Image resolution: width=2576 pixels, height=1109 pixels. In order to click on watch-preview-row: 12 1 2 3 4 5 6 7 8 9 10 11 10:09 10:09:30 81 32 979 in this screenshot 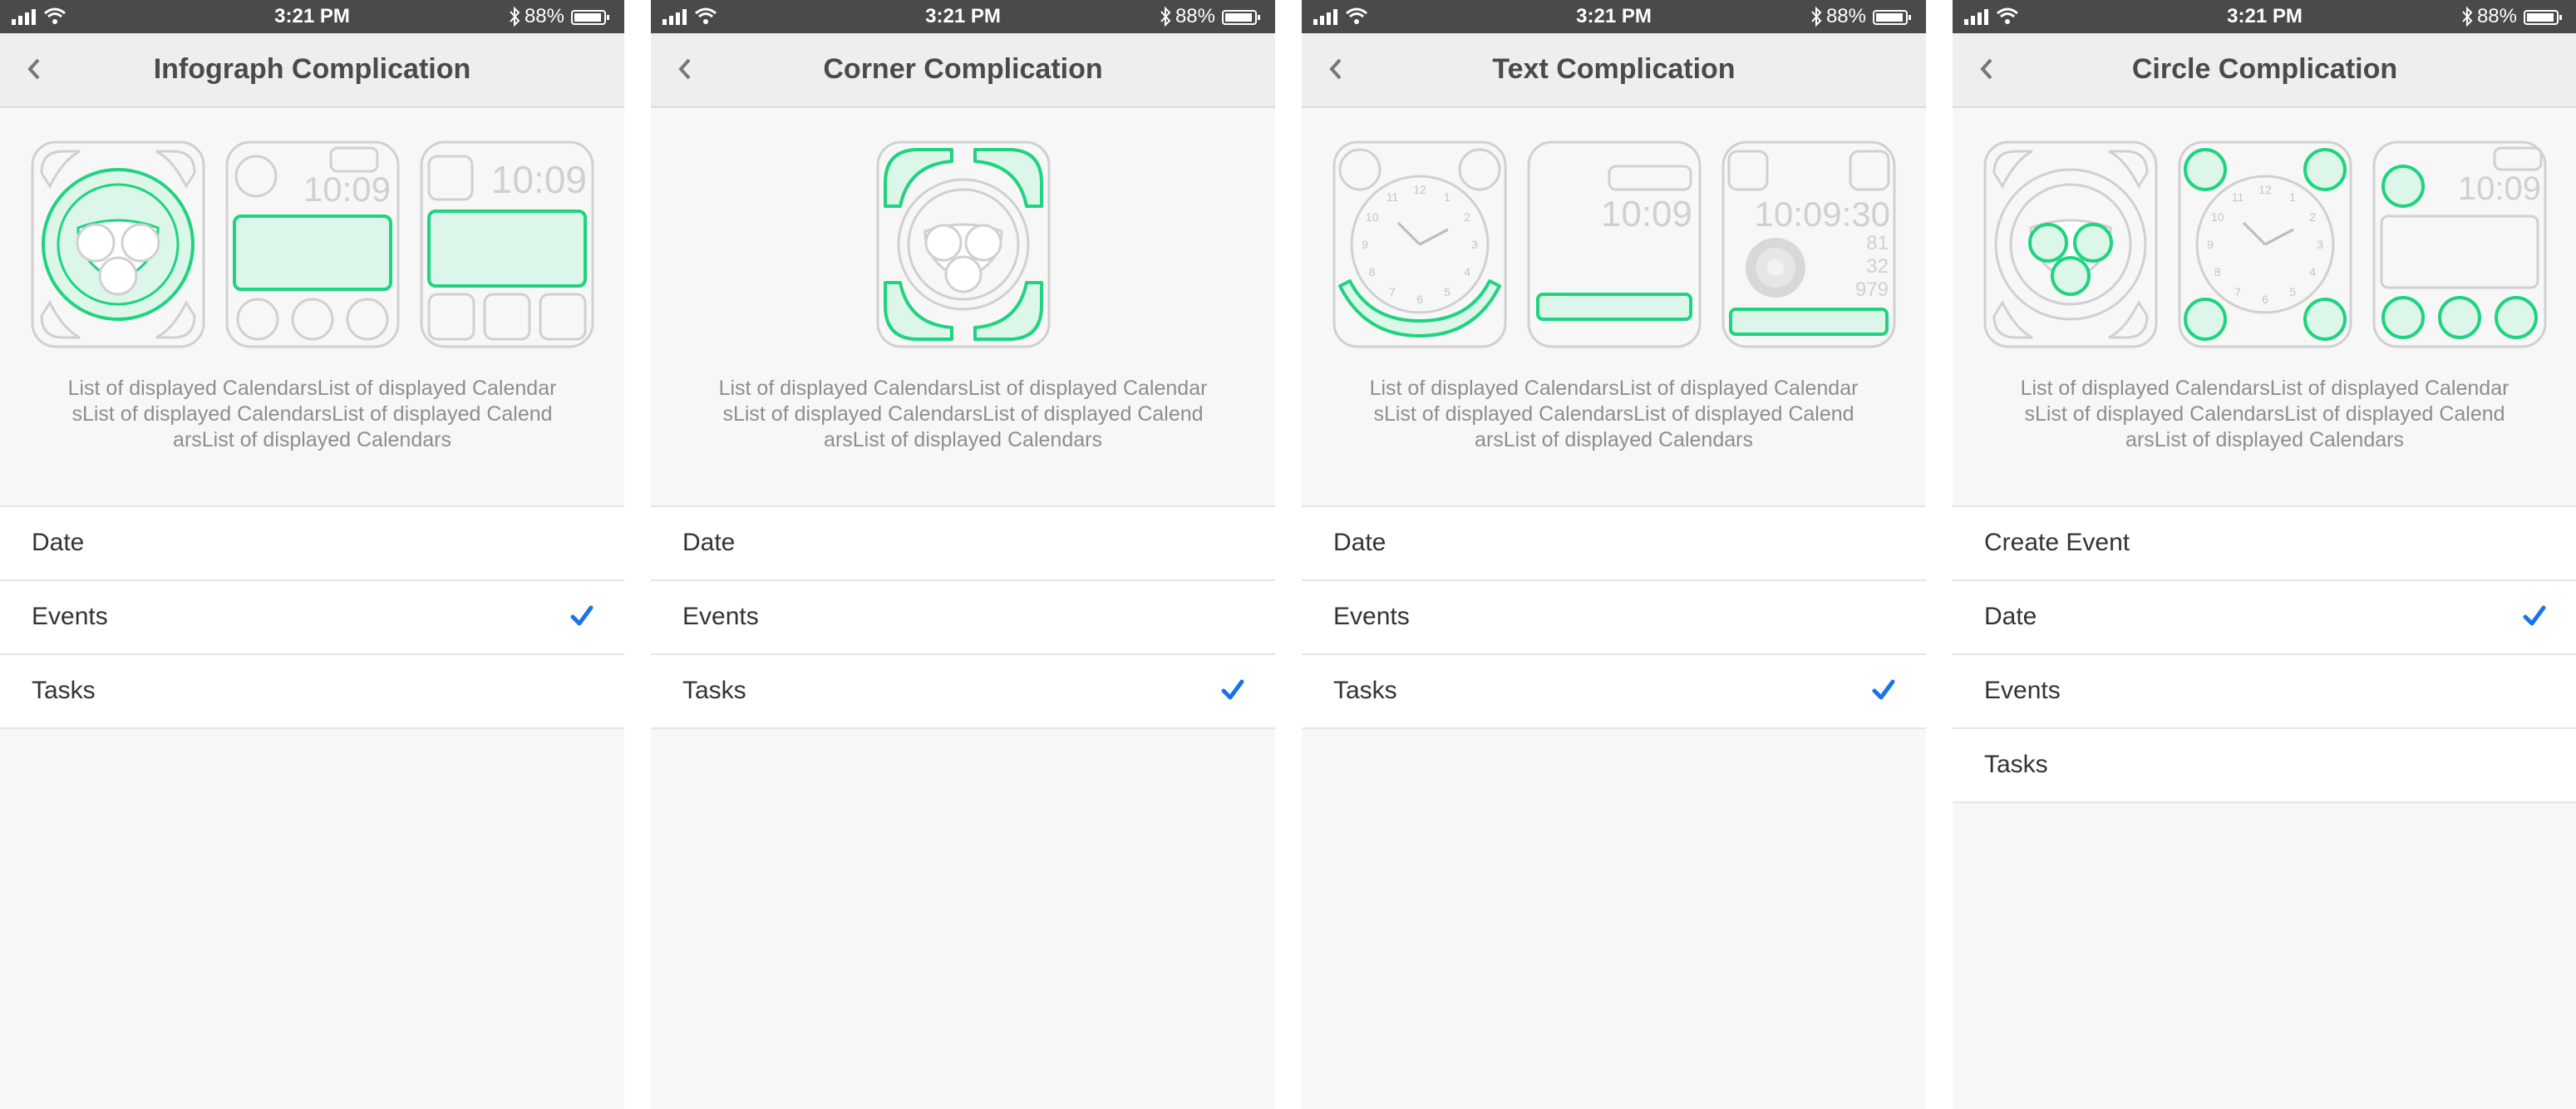, I will do `click(1614, 244)`.